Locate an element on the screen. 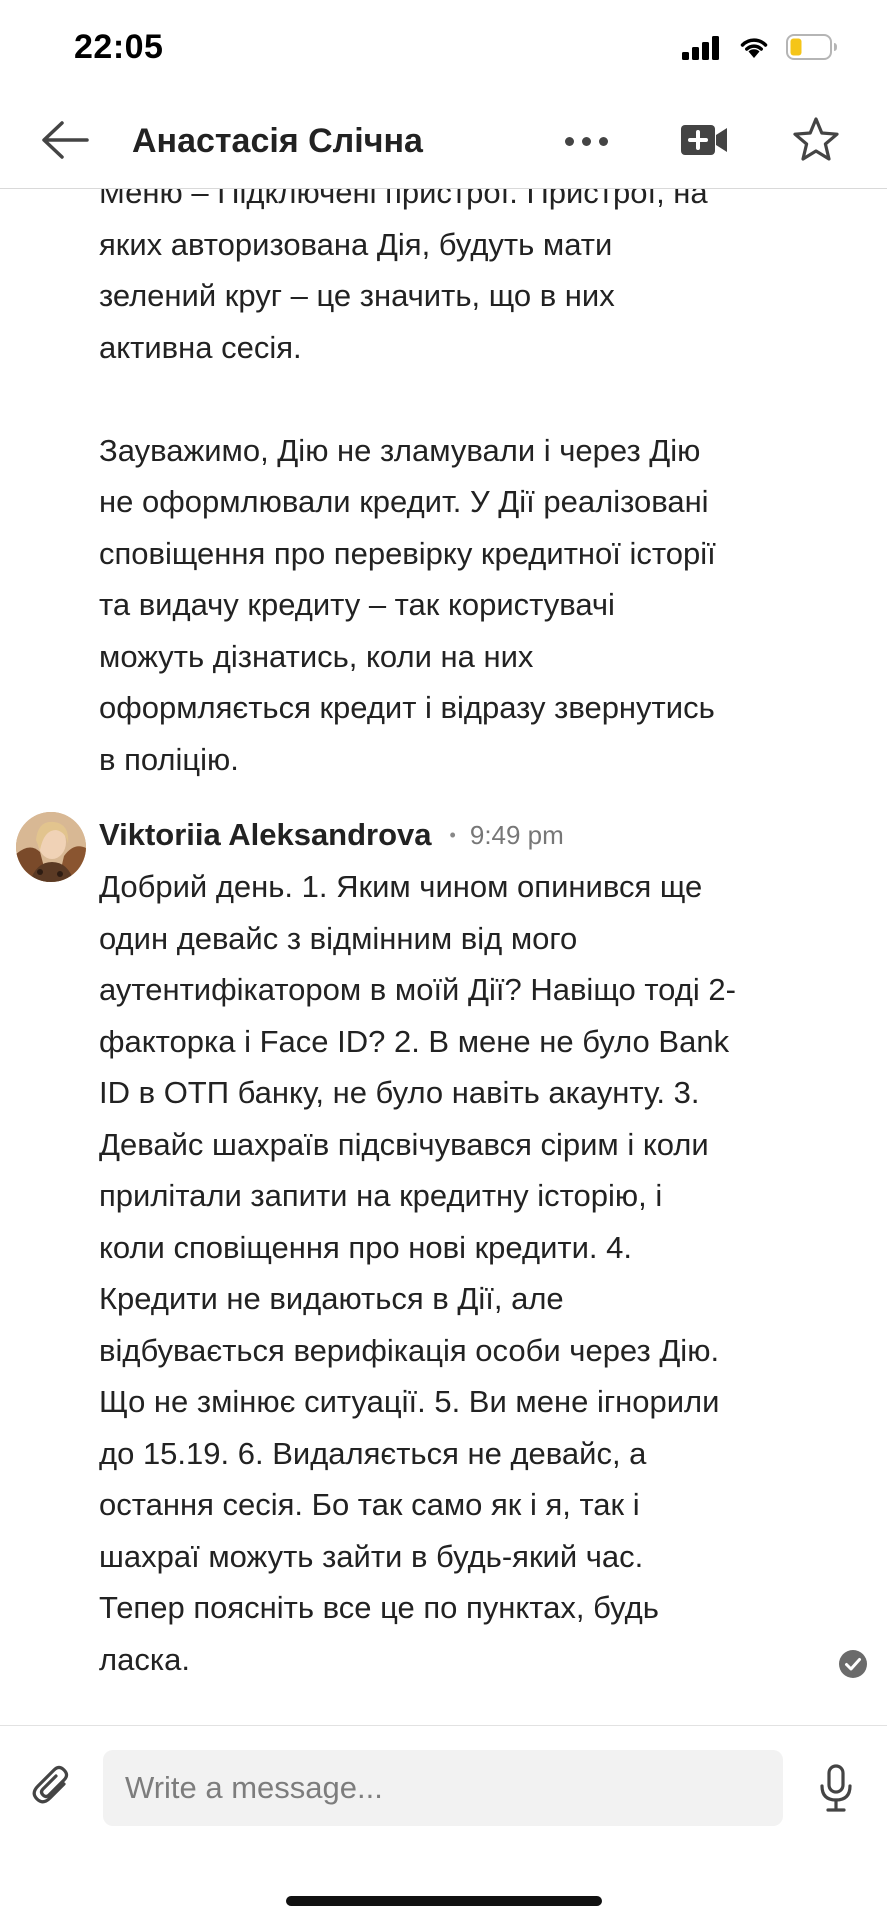  video-add-icon is located at coordinates (704, 140).